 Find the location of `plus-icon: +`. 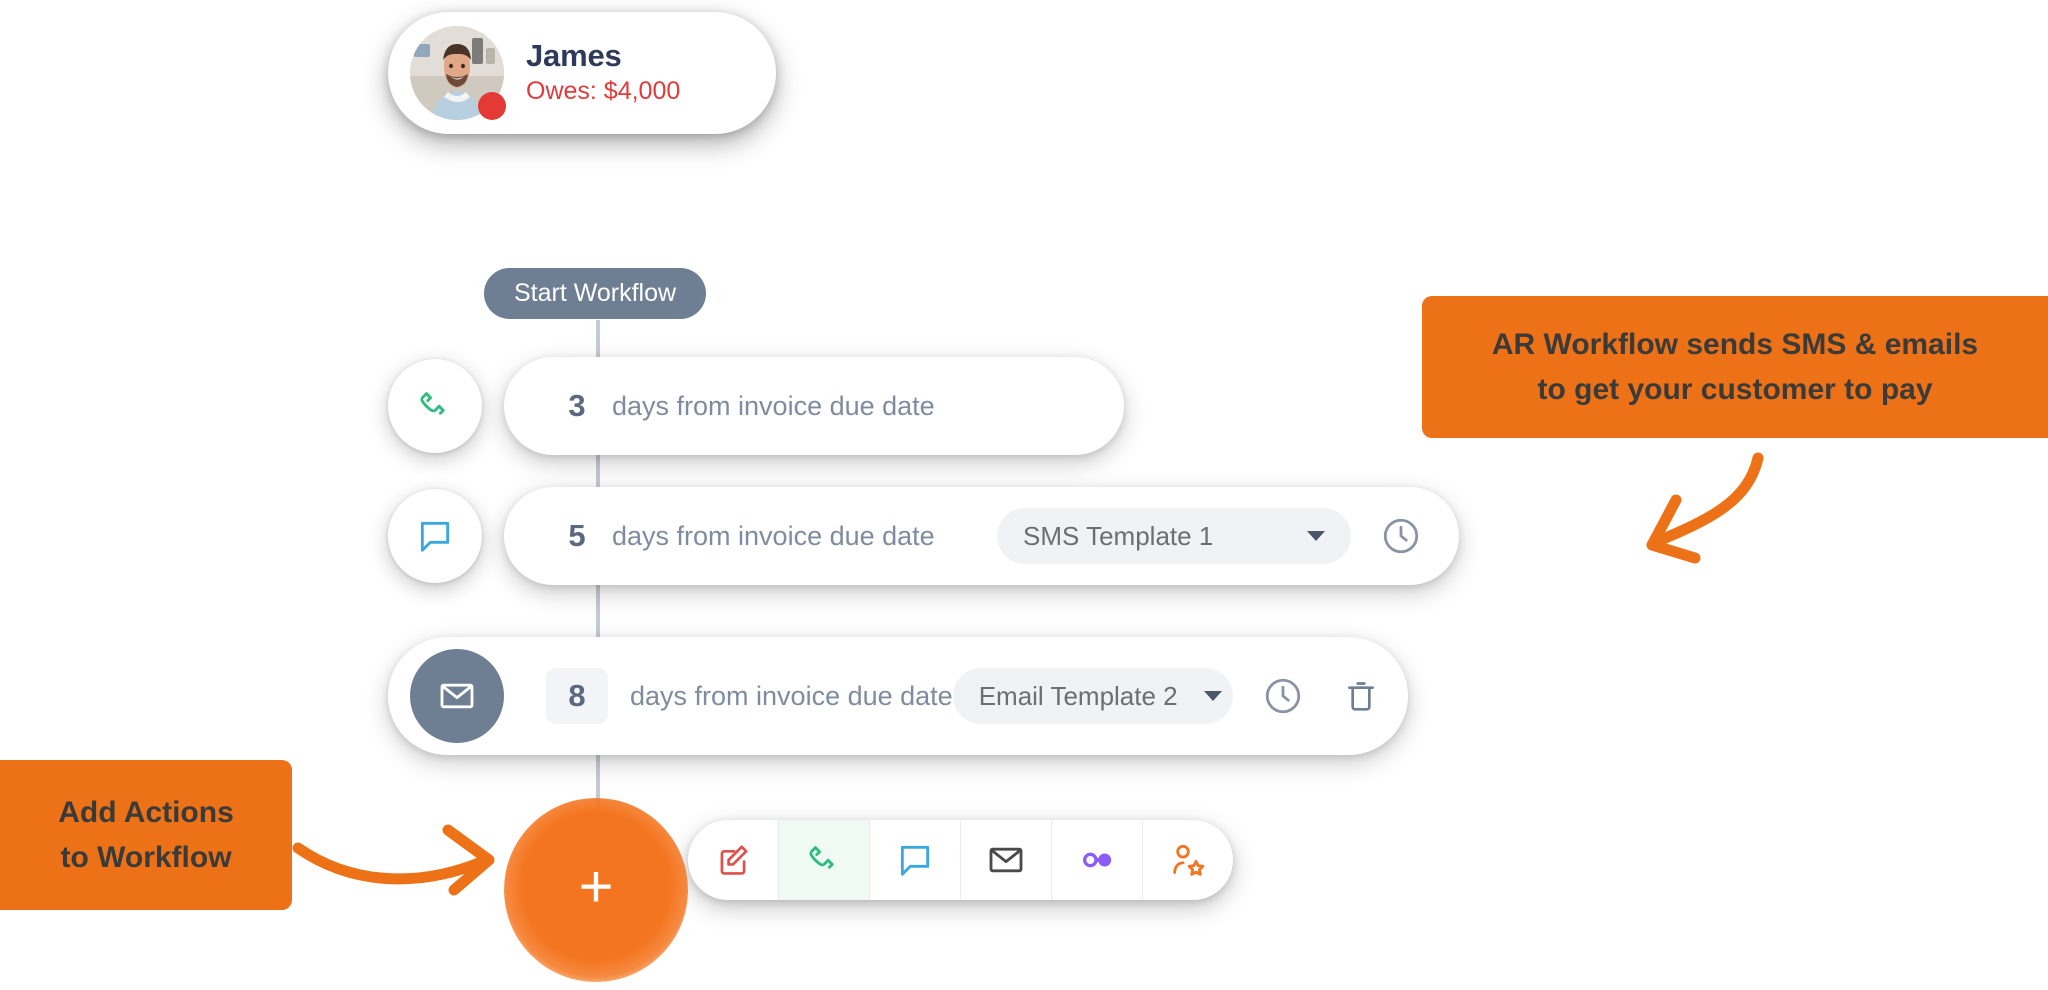

plus-icon: + is located at coordinates (596, 886).